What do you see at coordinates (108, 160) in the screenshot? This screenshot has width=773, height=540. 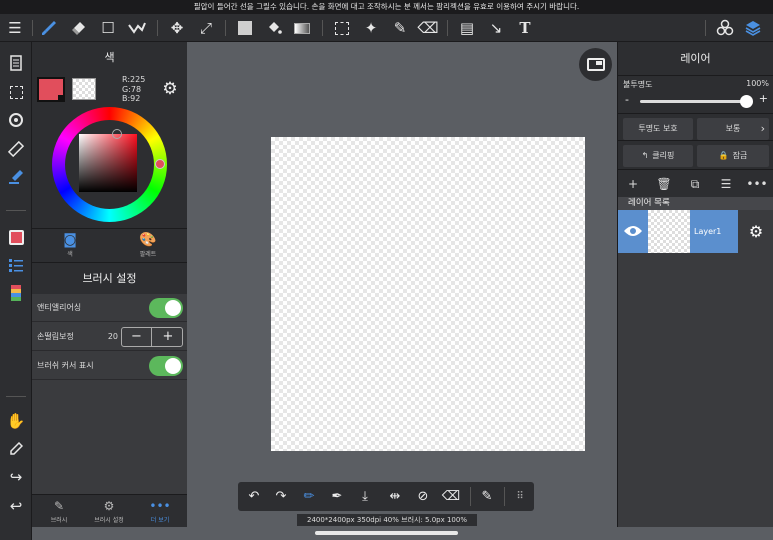 I see `saturation-value-square` at bounding box center [108, 160].